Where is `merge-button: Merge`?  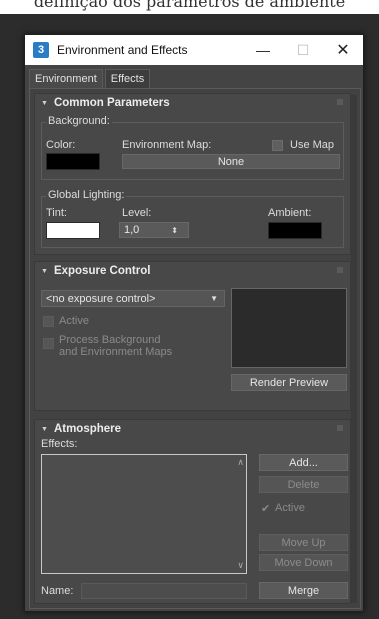 merge-button: Merge is located at coordinates (303, 590).